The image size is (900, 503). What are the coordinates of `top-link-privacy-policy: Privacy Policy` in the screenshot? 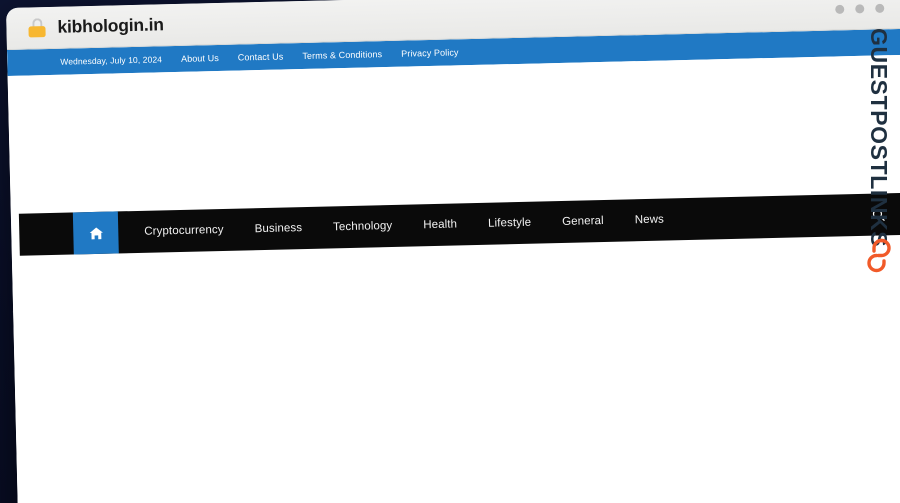 It's located at (430, 52).